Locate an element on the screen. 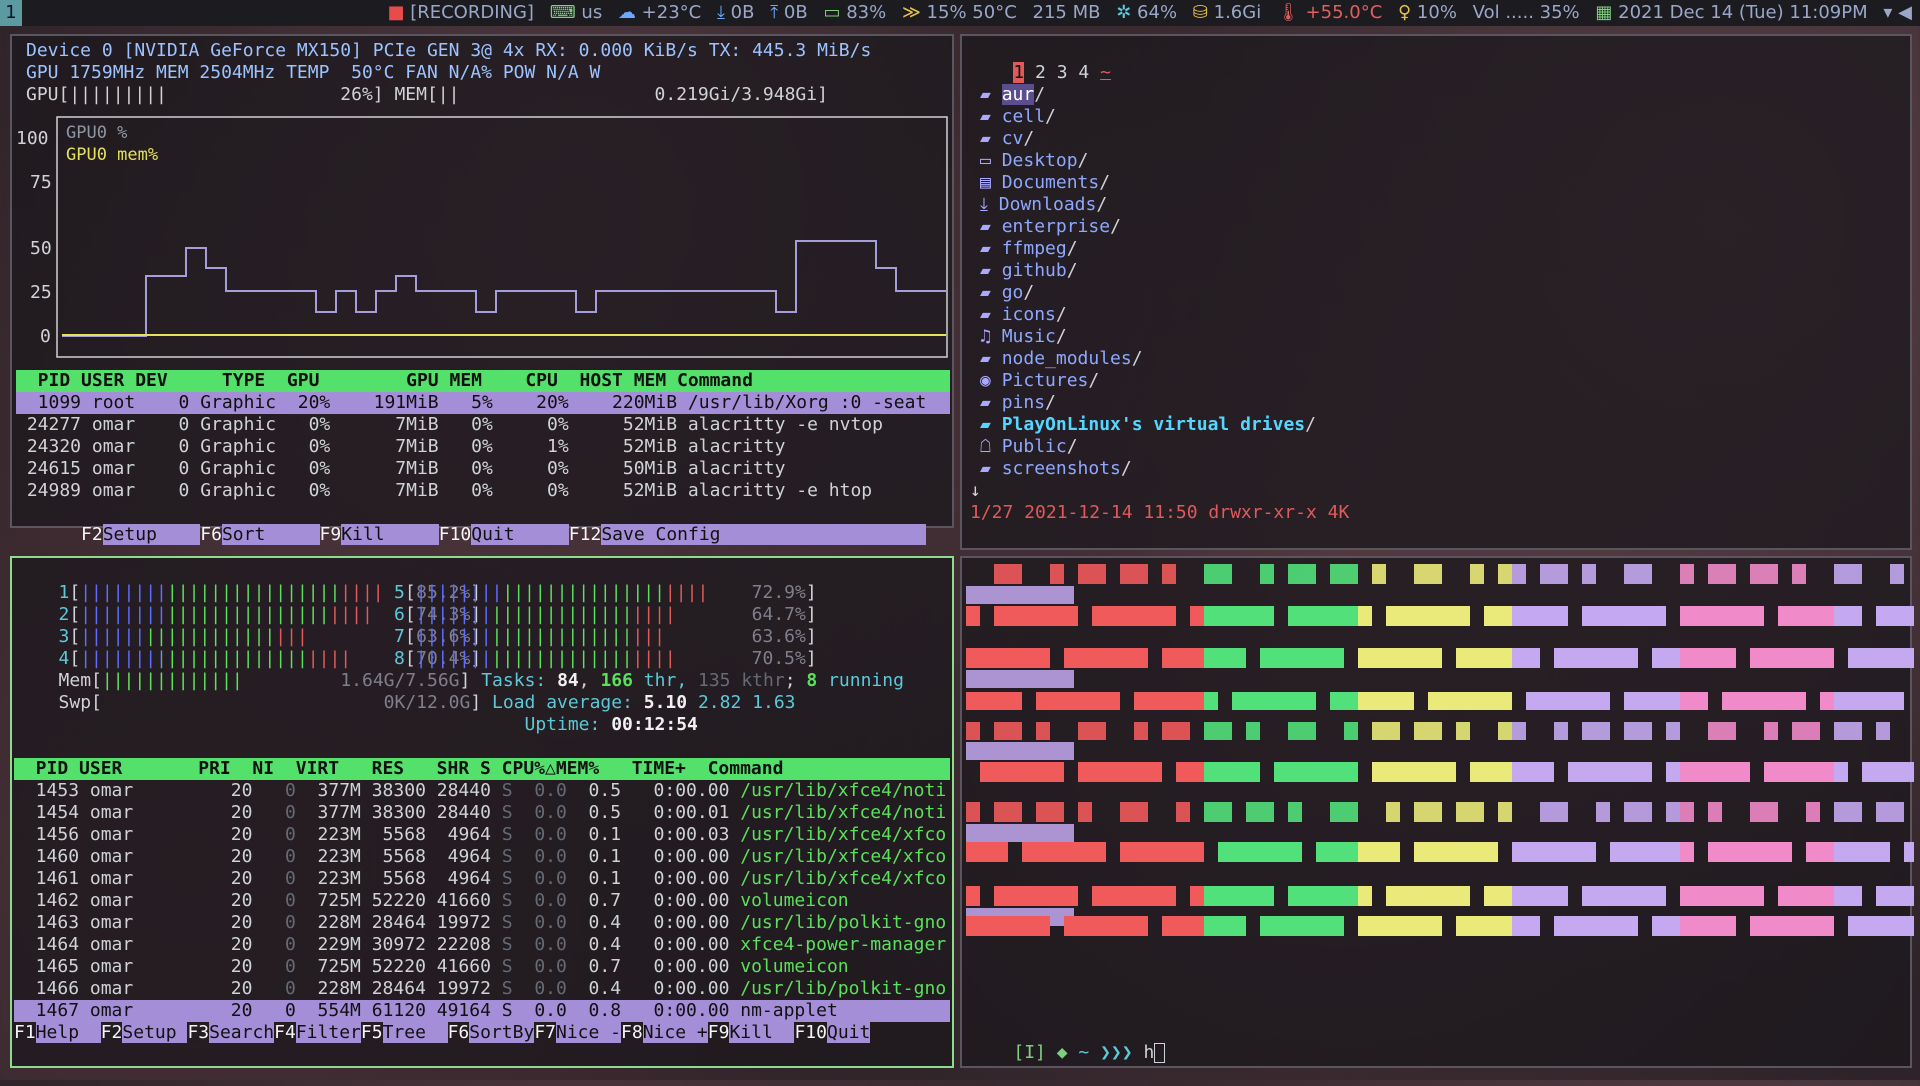 The height and width of the screenshot is (1086, 1920). tab-4: 4 is located at coordinates (1083, 72).